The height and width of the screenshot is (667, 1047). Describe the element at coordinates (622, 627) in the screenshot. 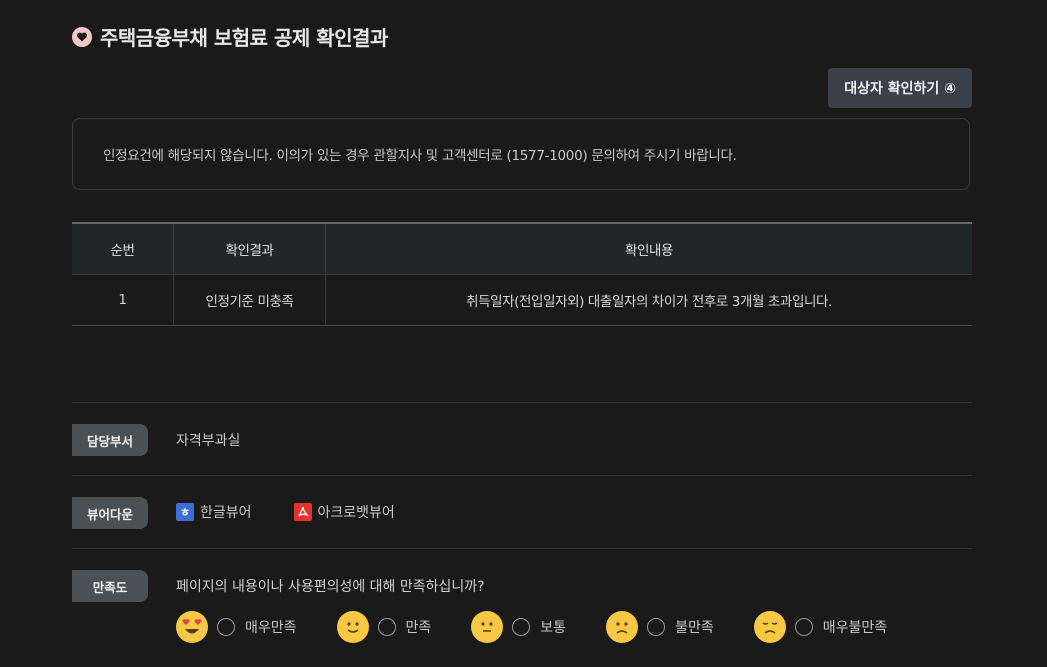

I see `frown-face-icon` at that location.